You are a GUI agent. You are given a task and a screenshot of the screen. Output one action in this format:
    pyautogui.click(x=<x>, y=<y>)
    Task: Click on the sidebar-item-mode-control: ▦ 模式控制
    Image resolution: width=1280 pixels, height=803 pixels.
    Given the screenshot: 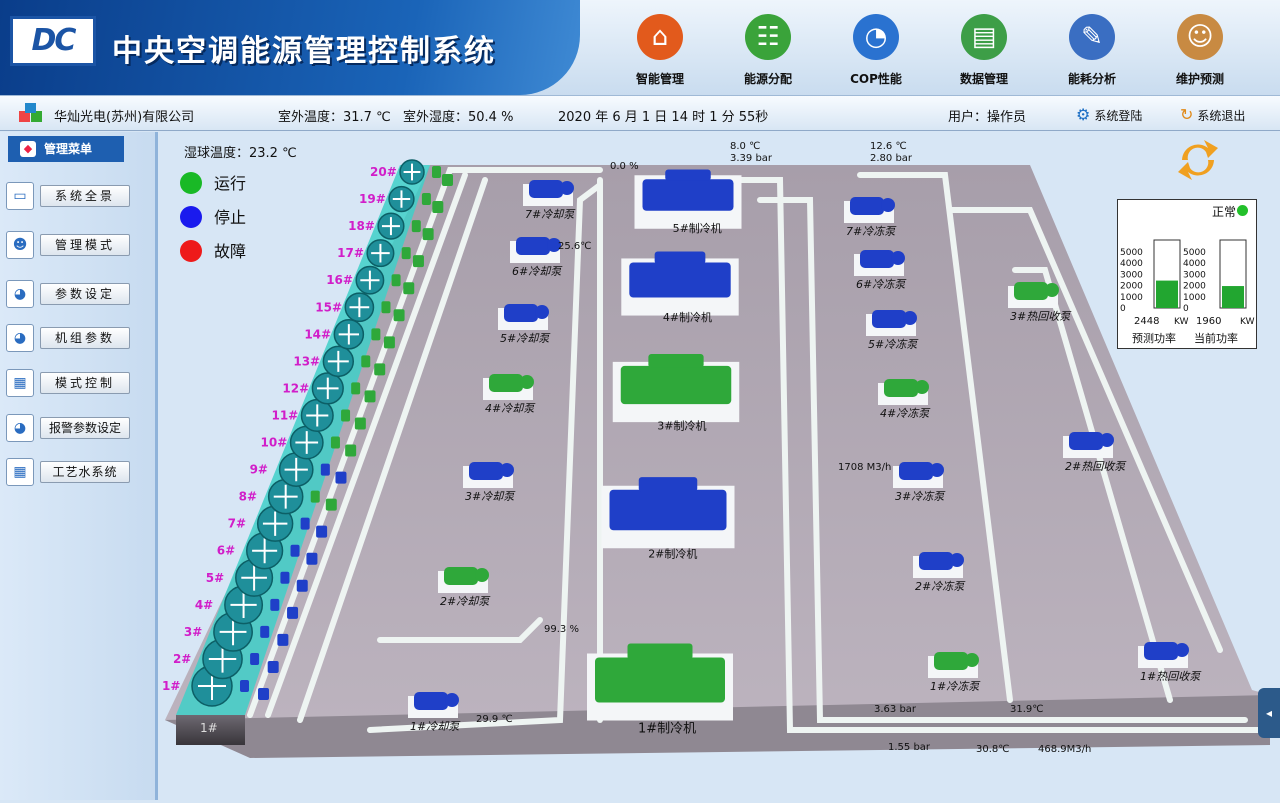 What is the action you would take?
    pyautogui.click(x=71, y=384)
    